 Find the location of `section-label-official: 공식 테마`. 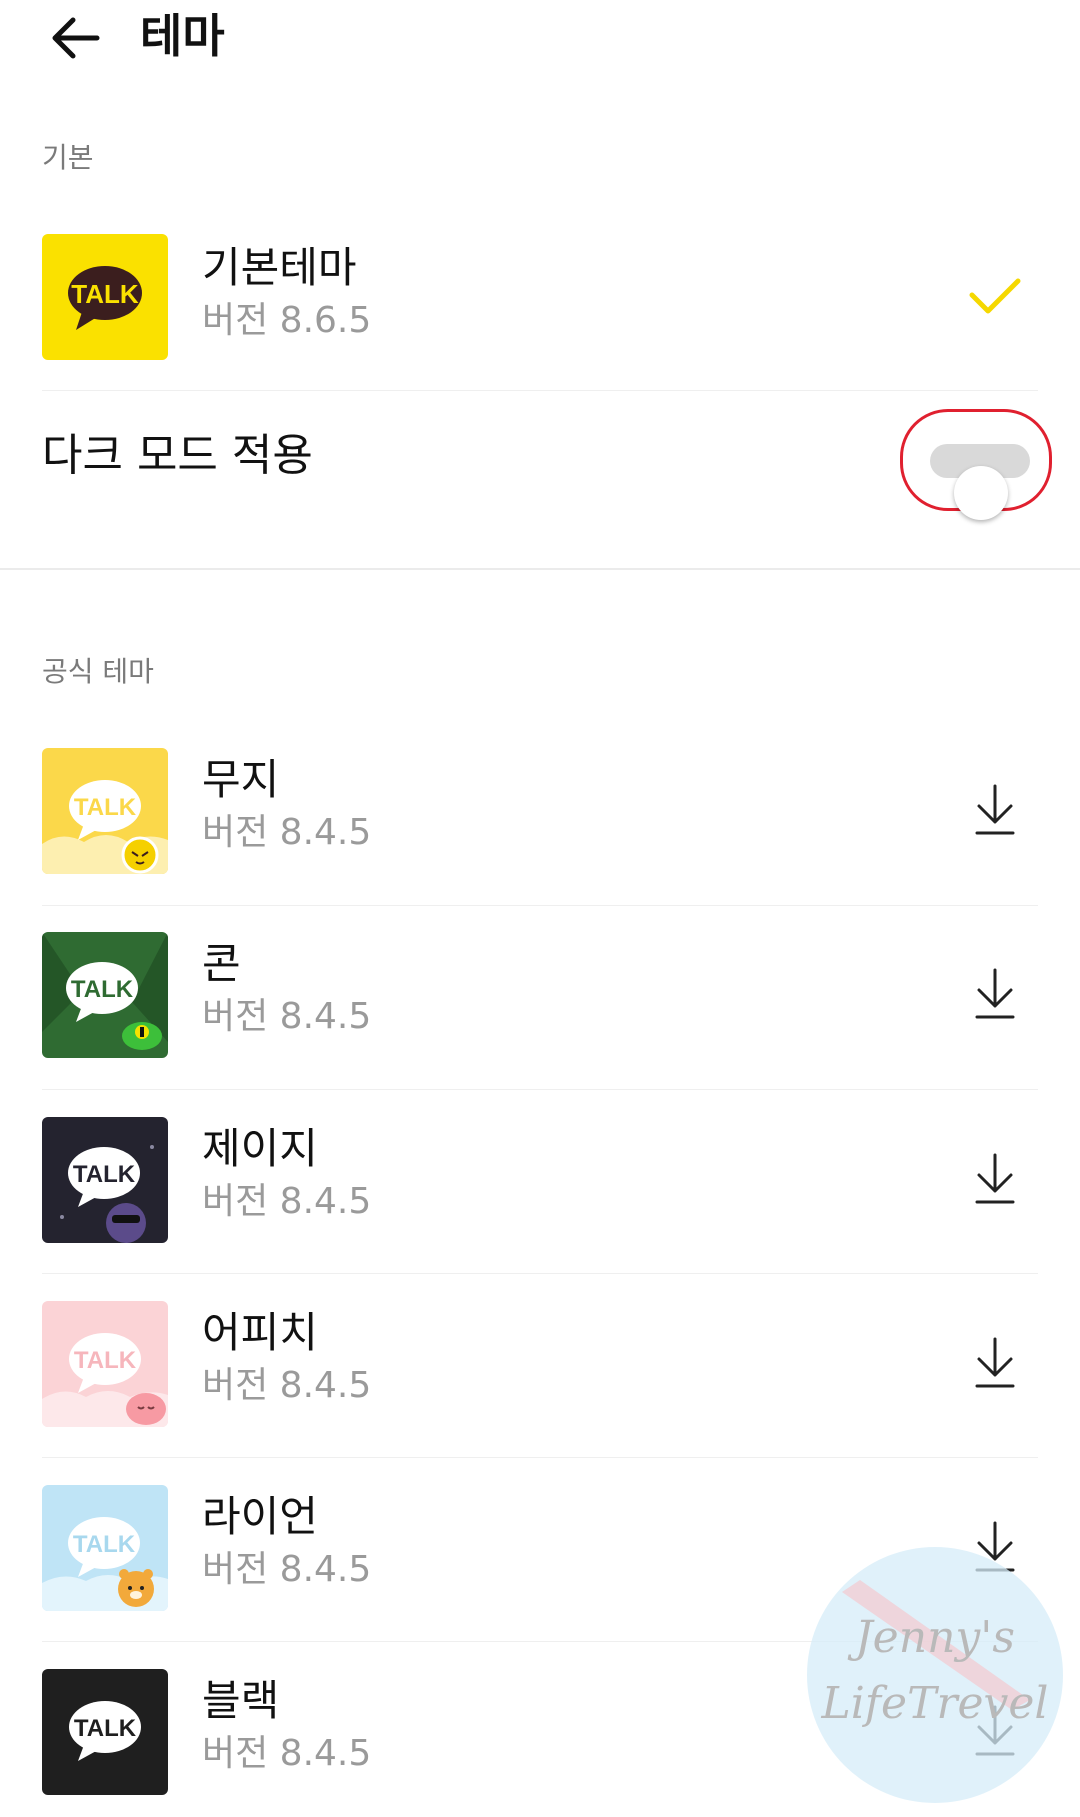

section-label-official: 공식 테마 is located at coordinates (98, 671).